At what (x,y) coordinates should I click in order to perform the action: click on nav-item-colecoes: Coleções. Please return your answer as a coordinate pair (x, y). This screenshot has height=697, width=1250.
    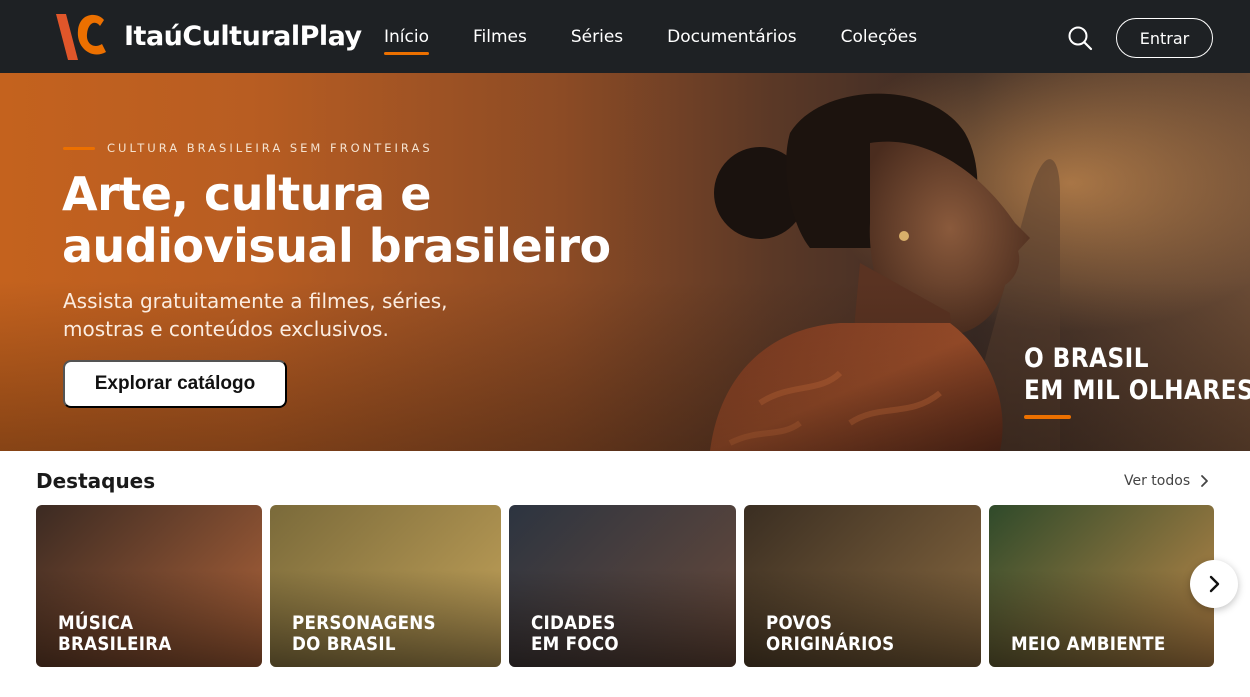
    Looking at the image, I should click on (879, 36).